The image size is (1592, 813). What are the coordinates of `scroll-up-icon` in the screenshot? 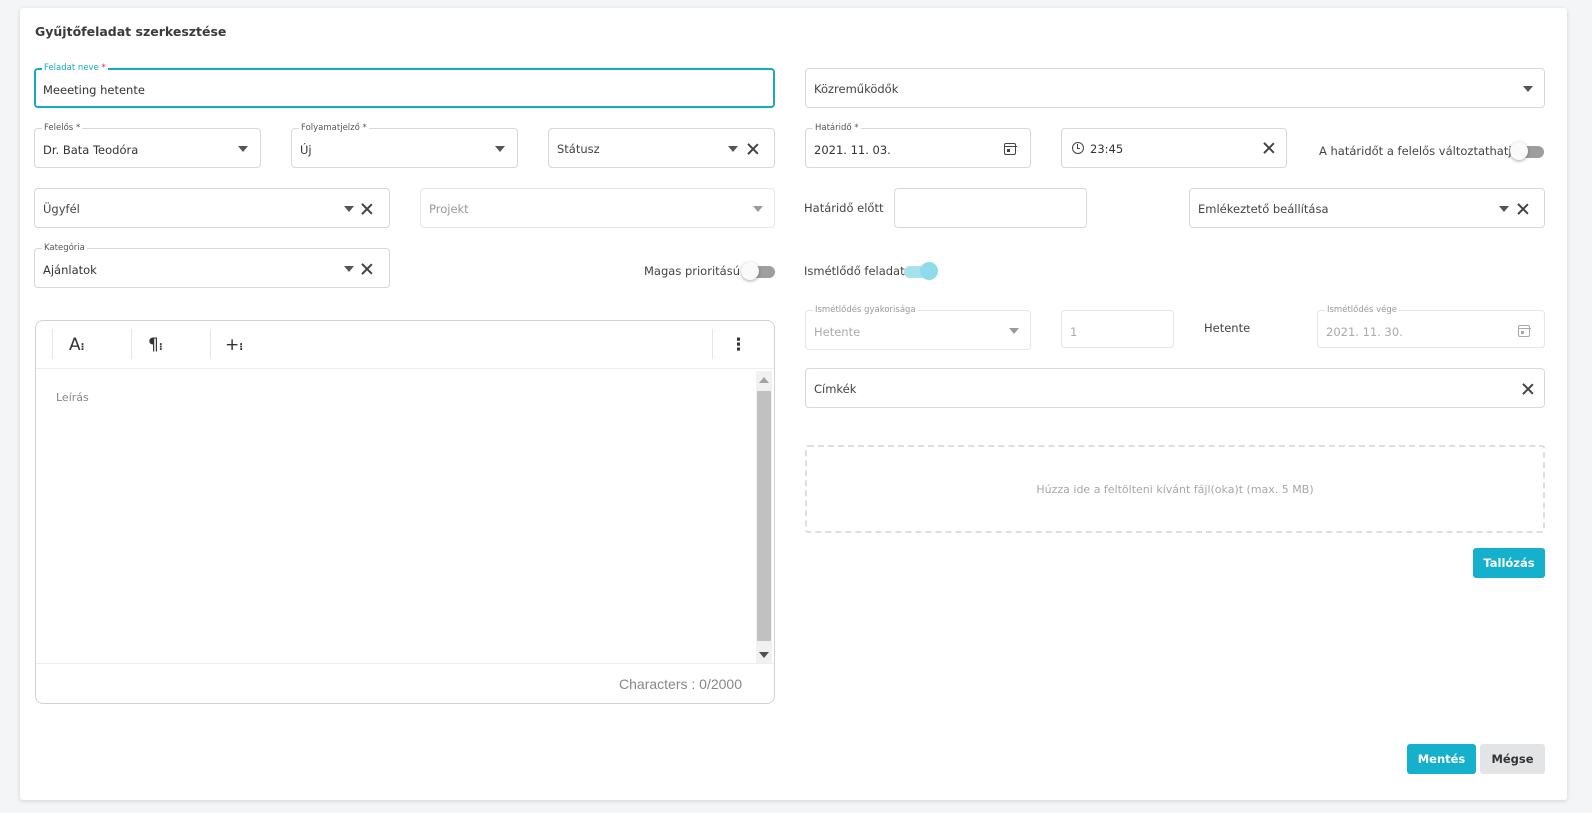 It's located at (764, 380).